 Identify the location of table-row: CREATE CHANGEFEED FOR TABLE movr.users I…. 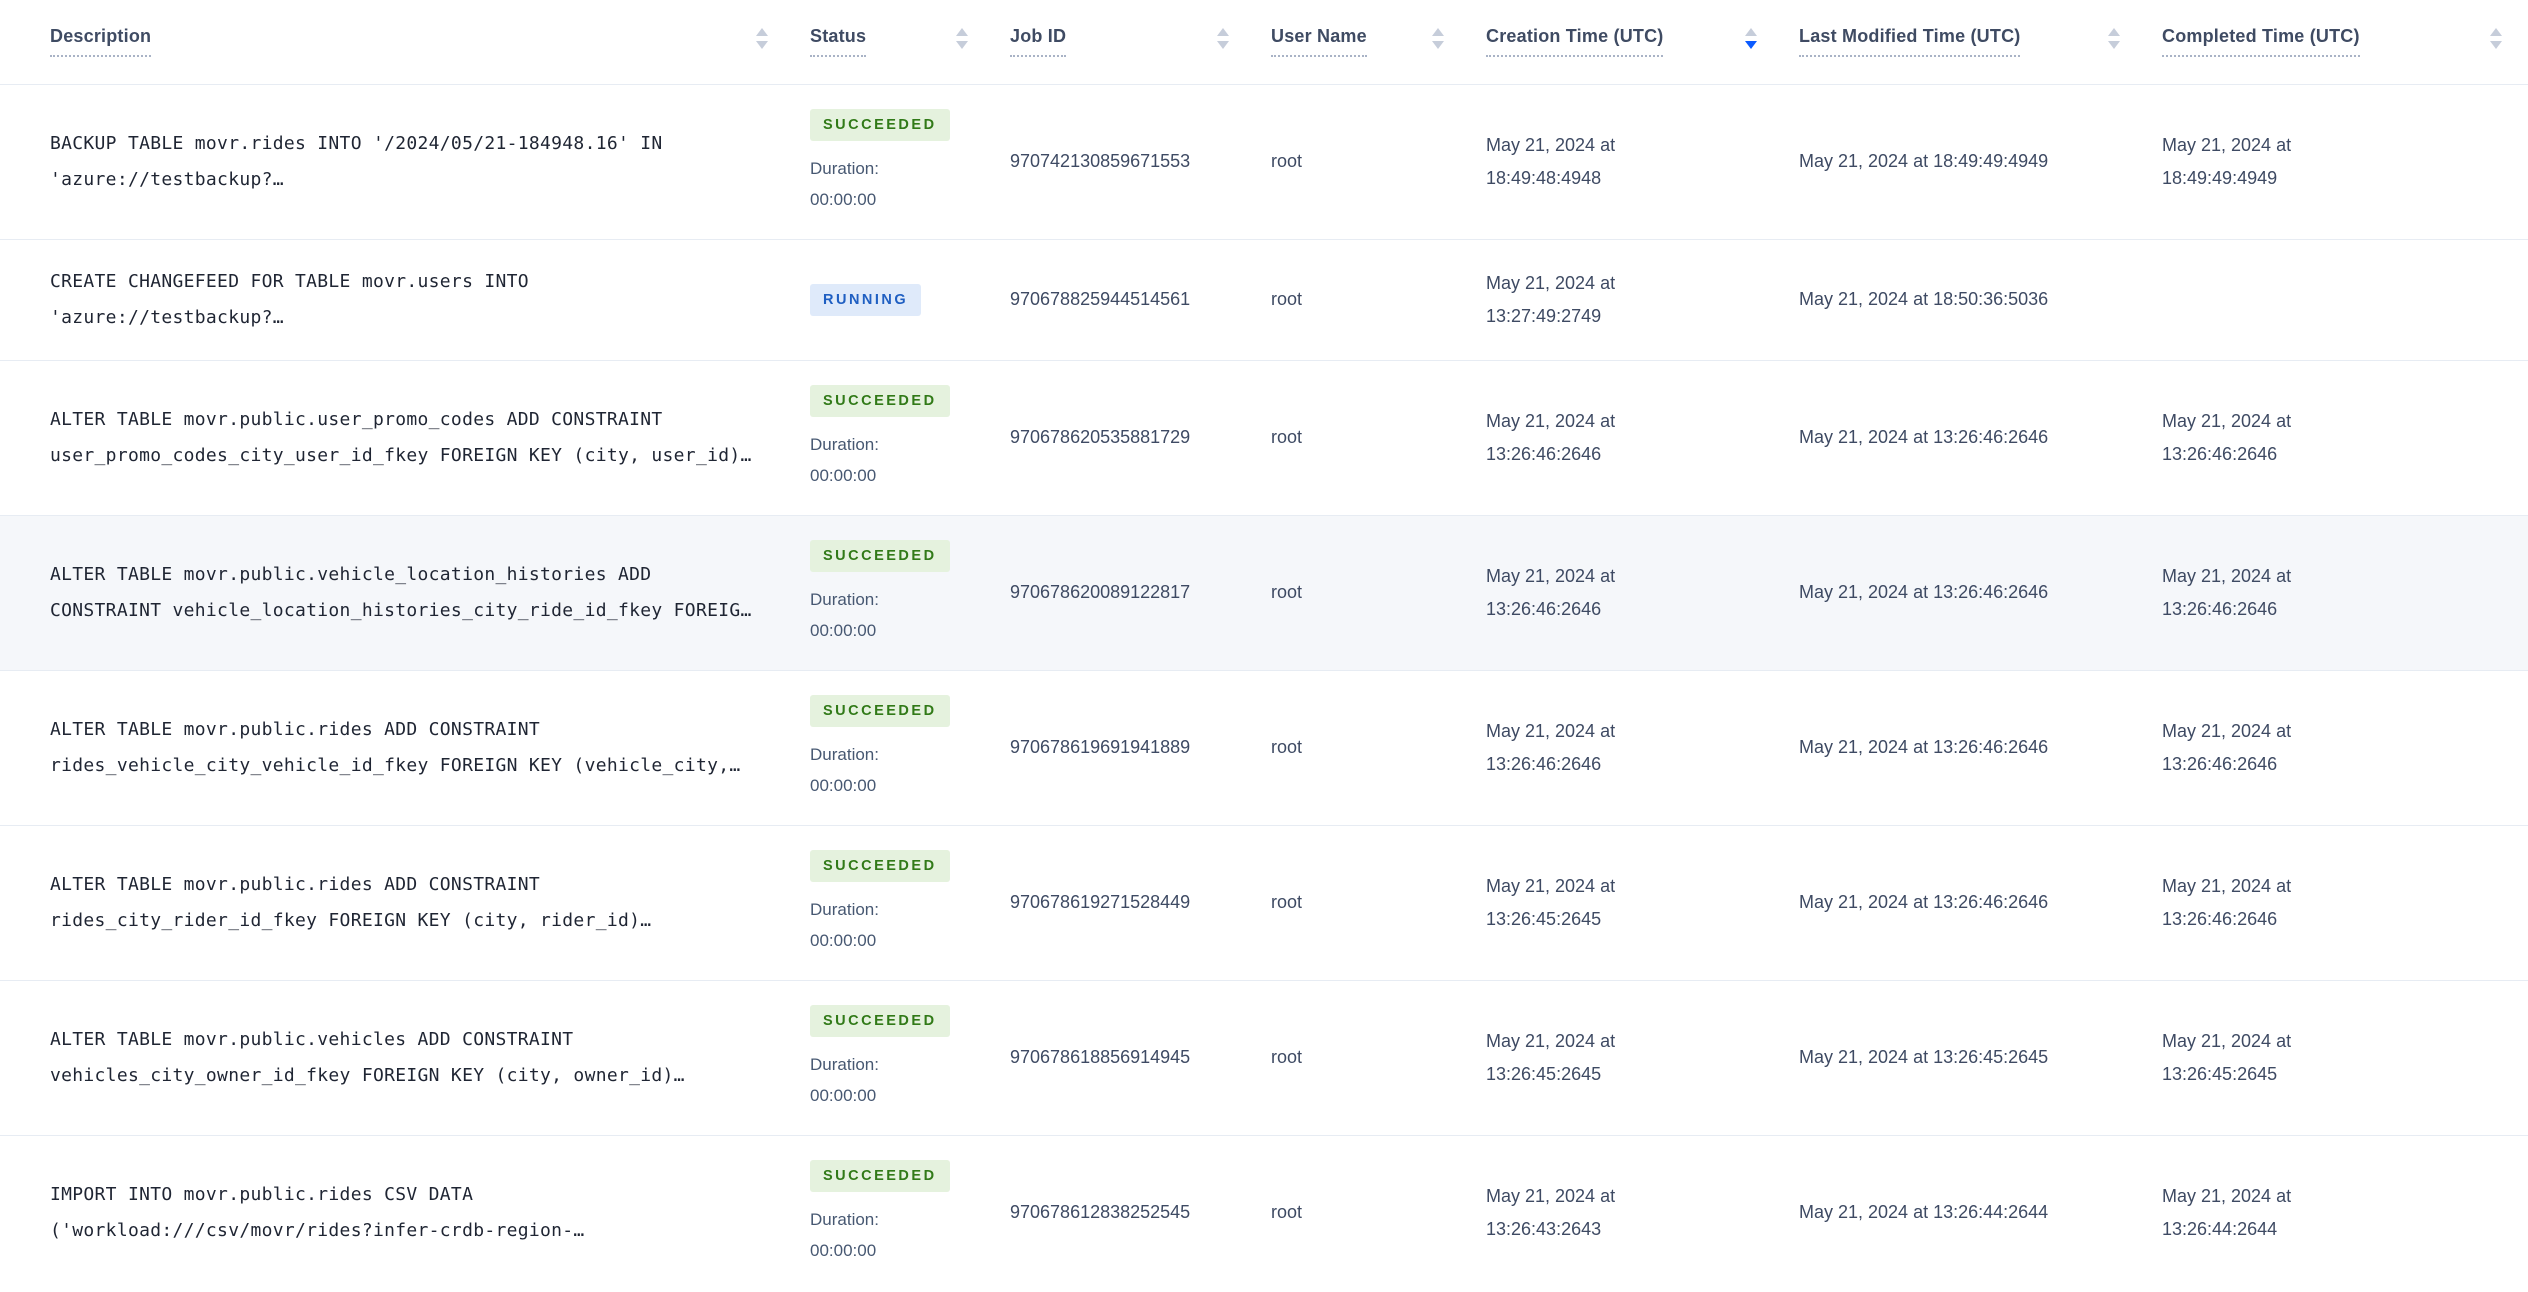
(1264, 299).